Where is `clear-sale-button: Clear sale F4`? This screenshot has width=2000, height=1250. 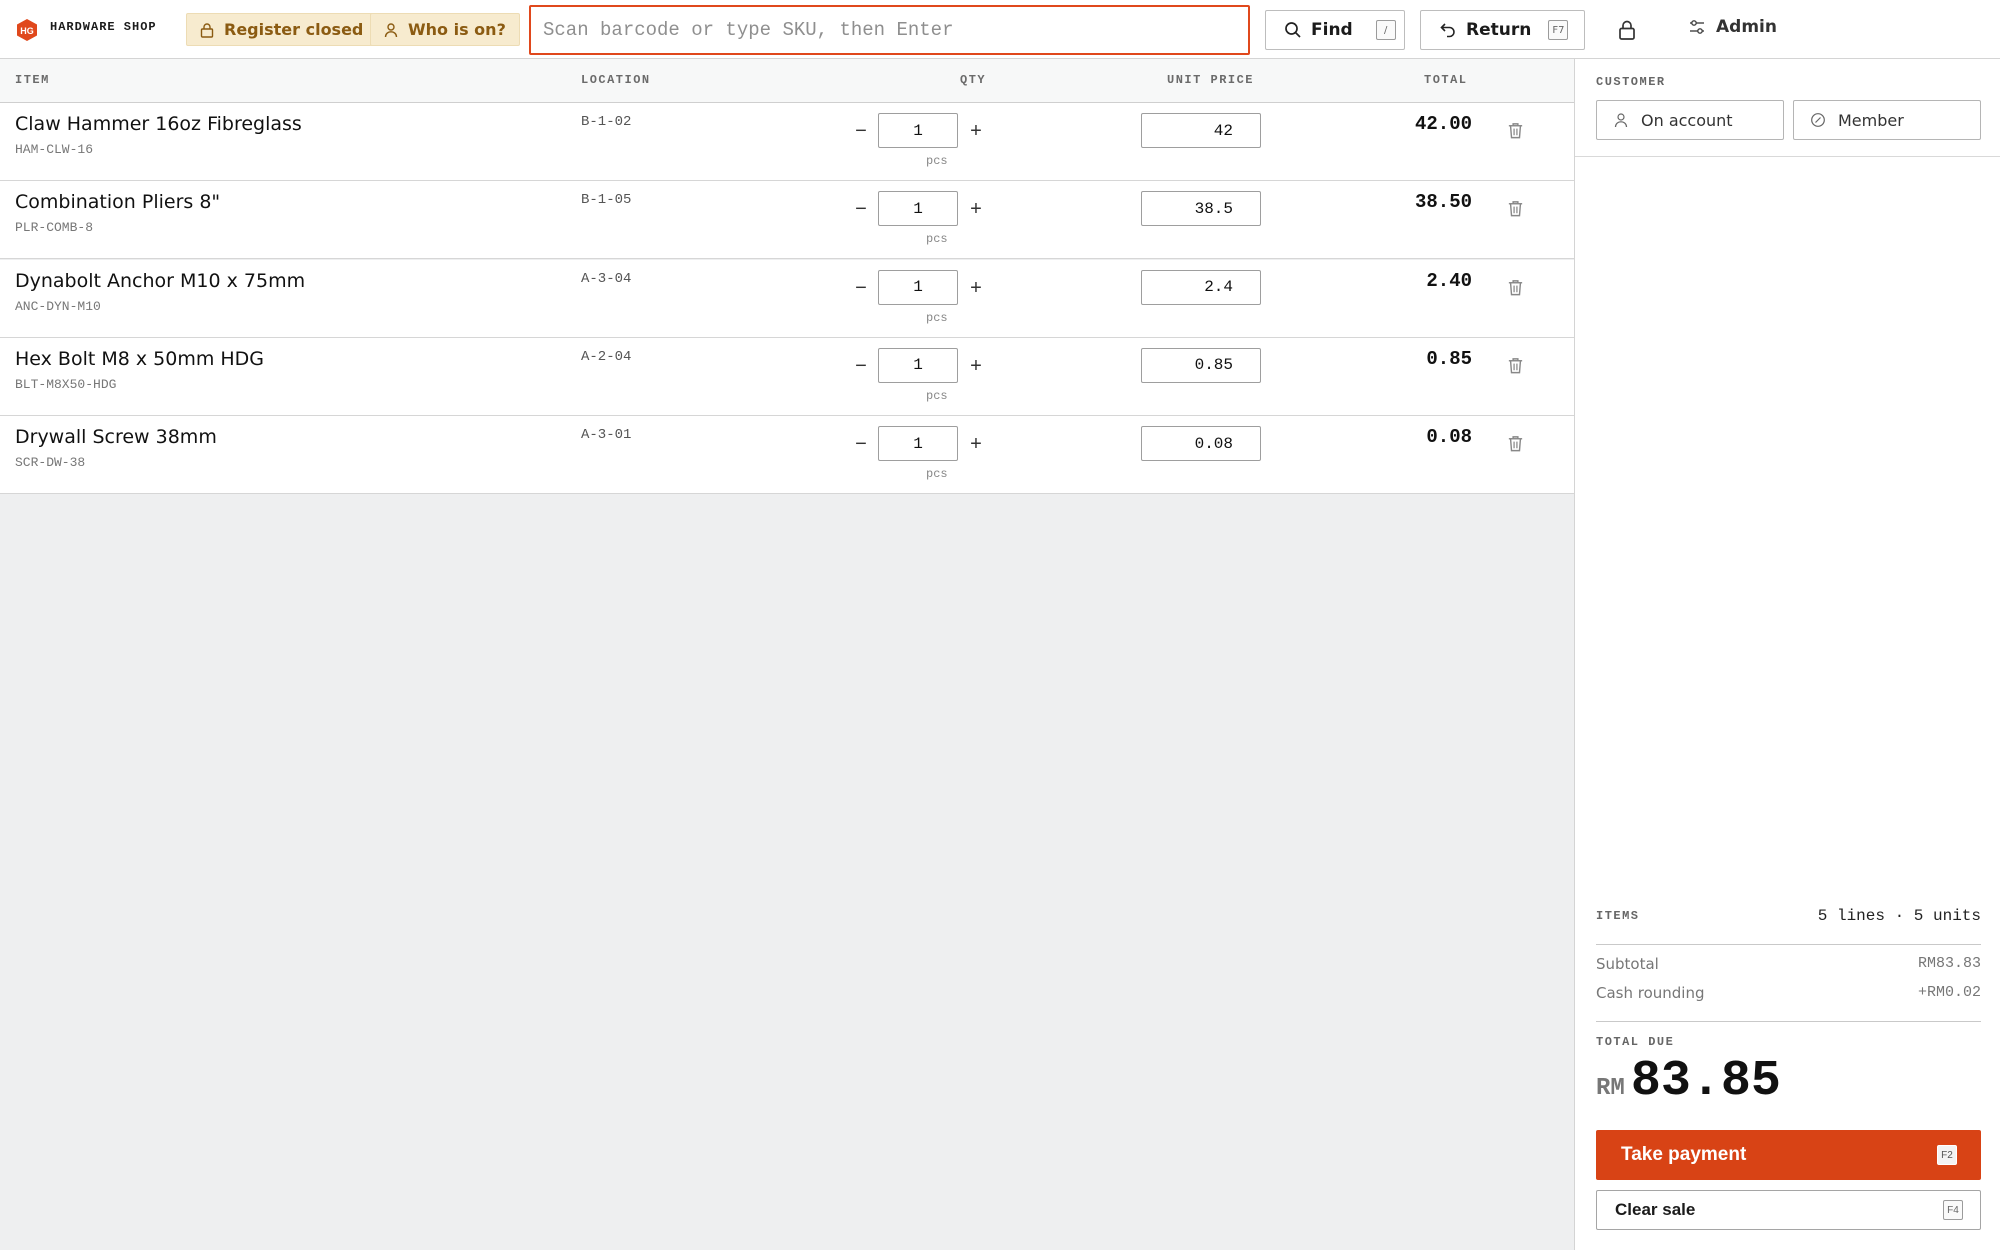 clear-sale-button: Clear sale F4 is located at coordinates (1788, 1210).